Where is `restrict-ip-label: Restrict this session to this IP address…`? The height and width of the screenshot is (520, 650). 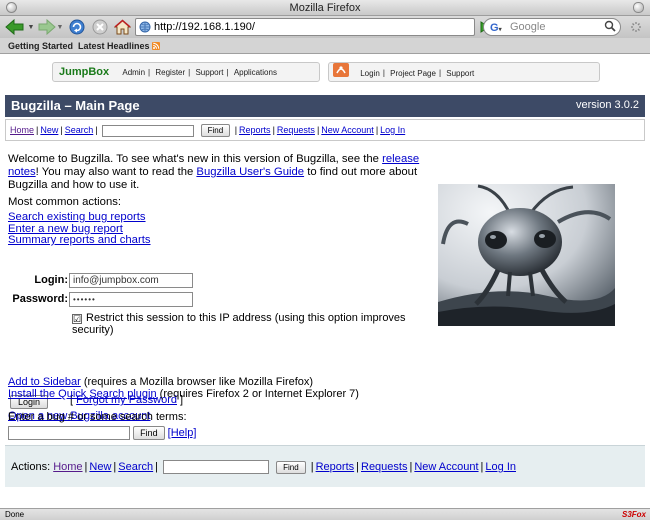 restrict-ip-label: Restrict this session to this IP address… is located at coordinates (239, 324).